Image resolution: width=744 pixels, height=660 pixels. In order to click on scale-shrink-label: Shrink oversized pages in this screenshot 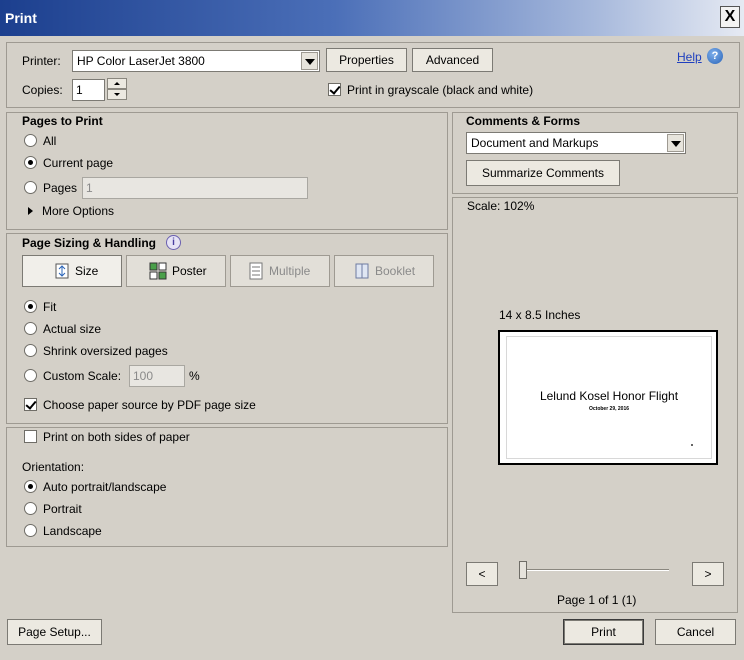, I will do `click(105, 351)`.